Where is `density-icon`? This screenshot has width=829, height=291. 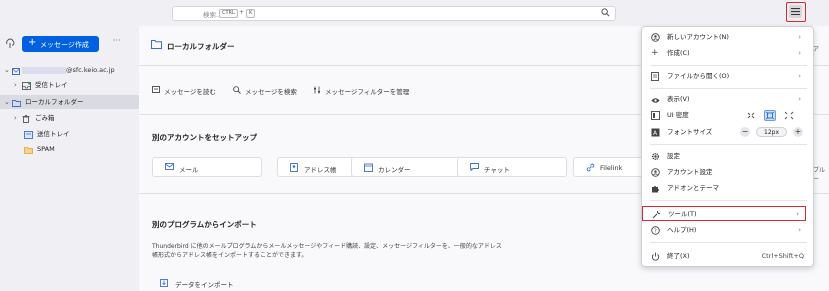 density-icon is located at coordinates (655, 118).